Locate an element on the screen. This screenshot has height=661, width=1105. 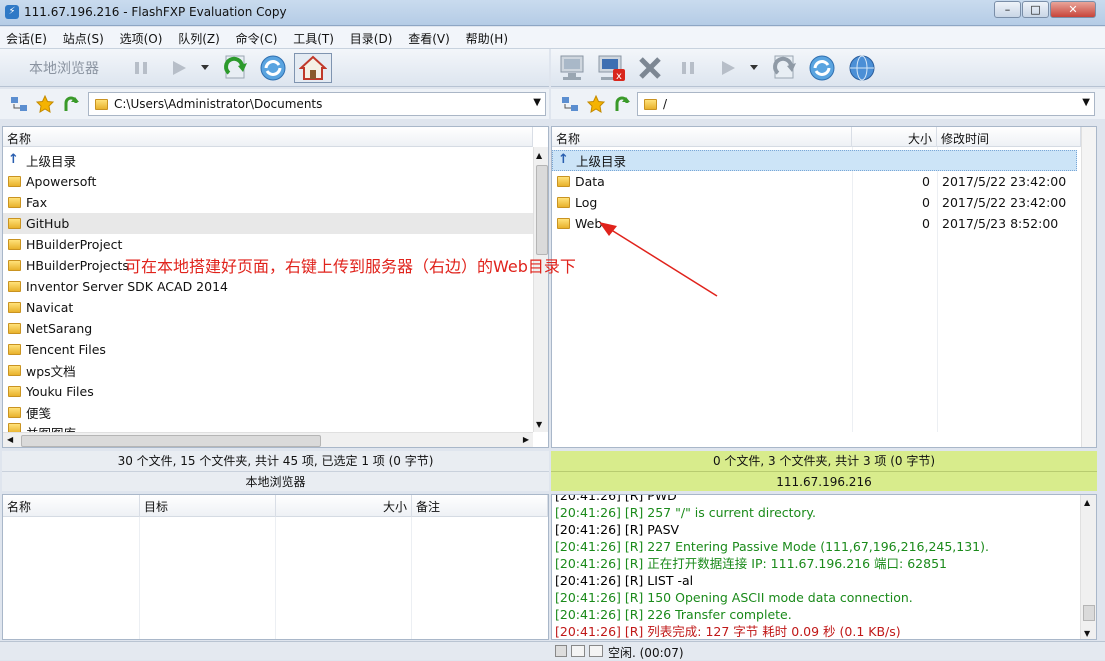
maximize-button: □ is located at coordinates (1035, 9).